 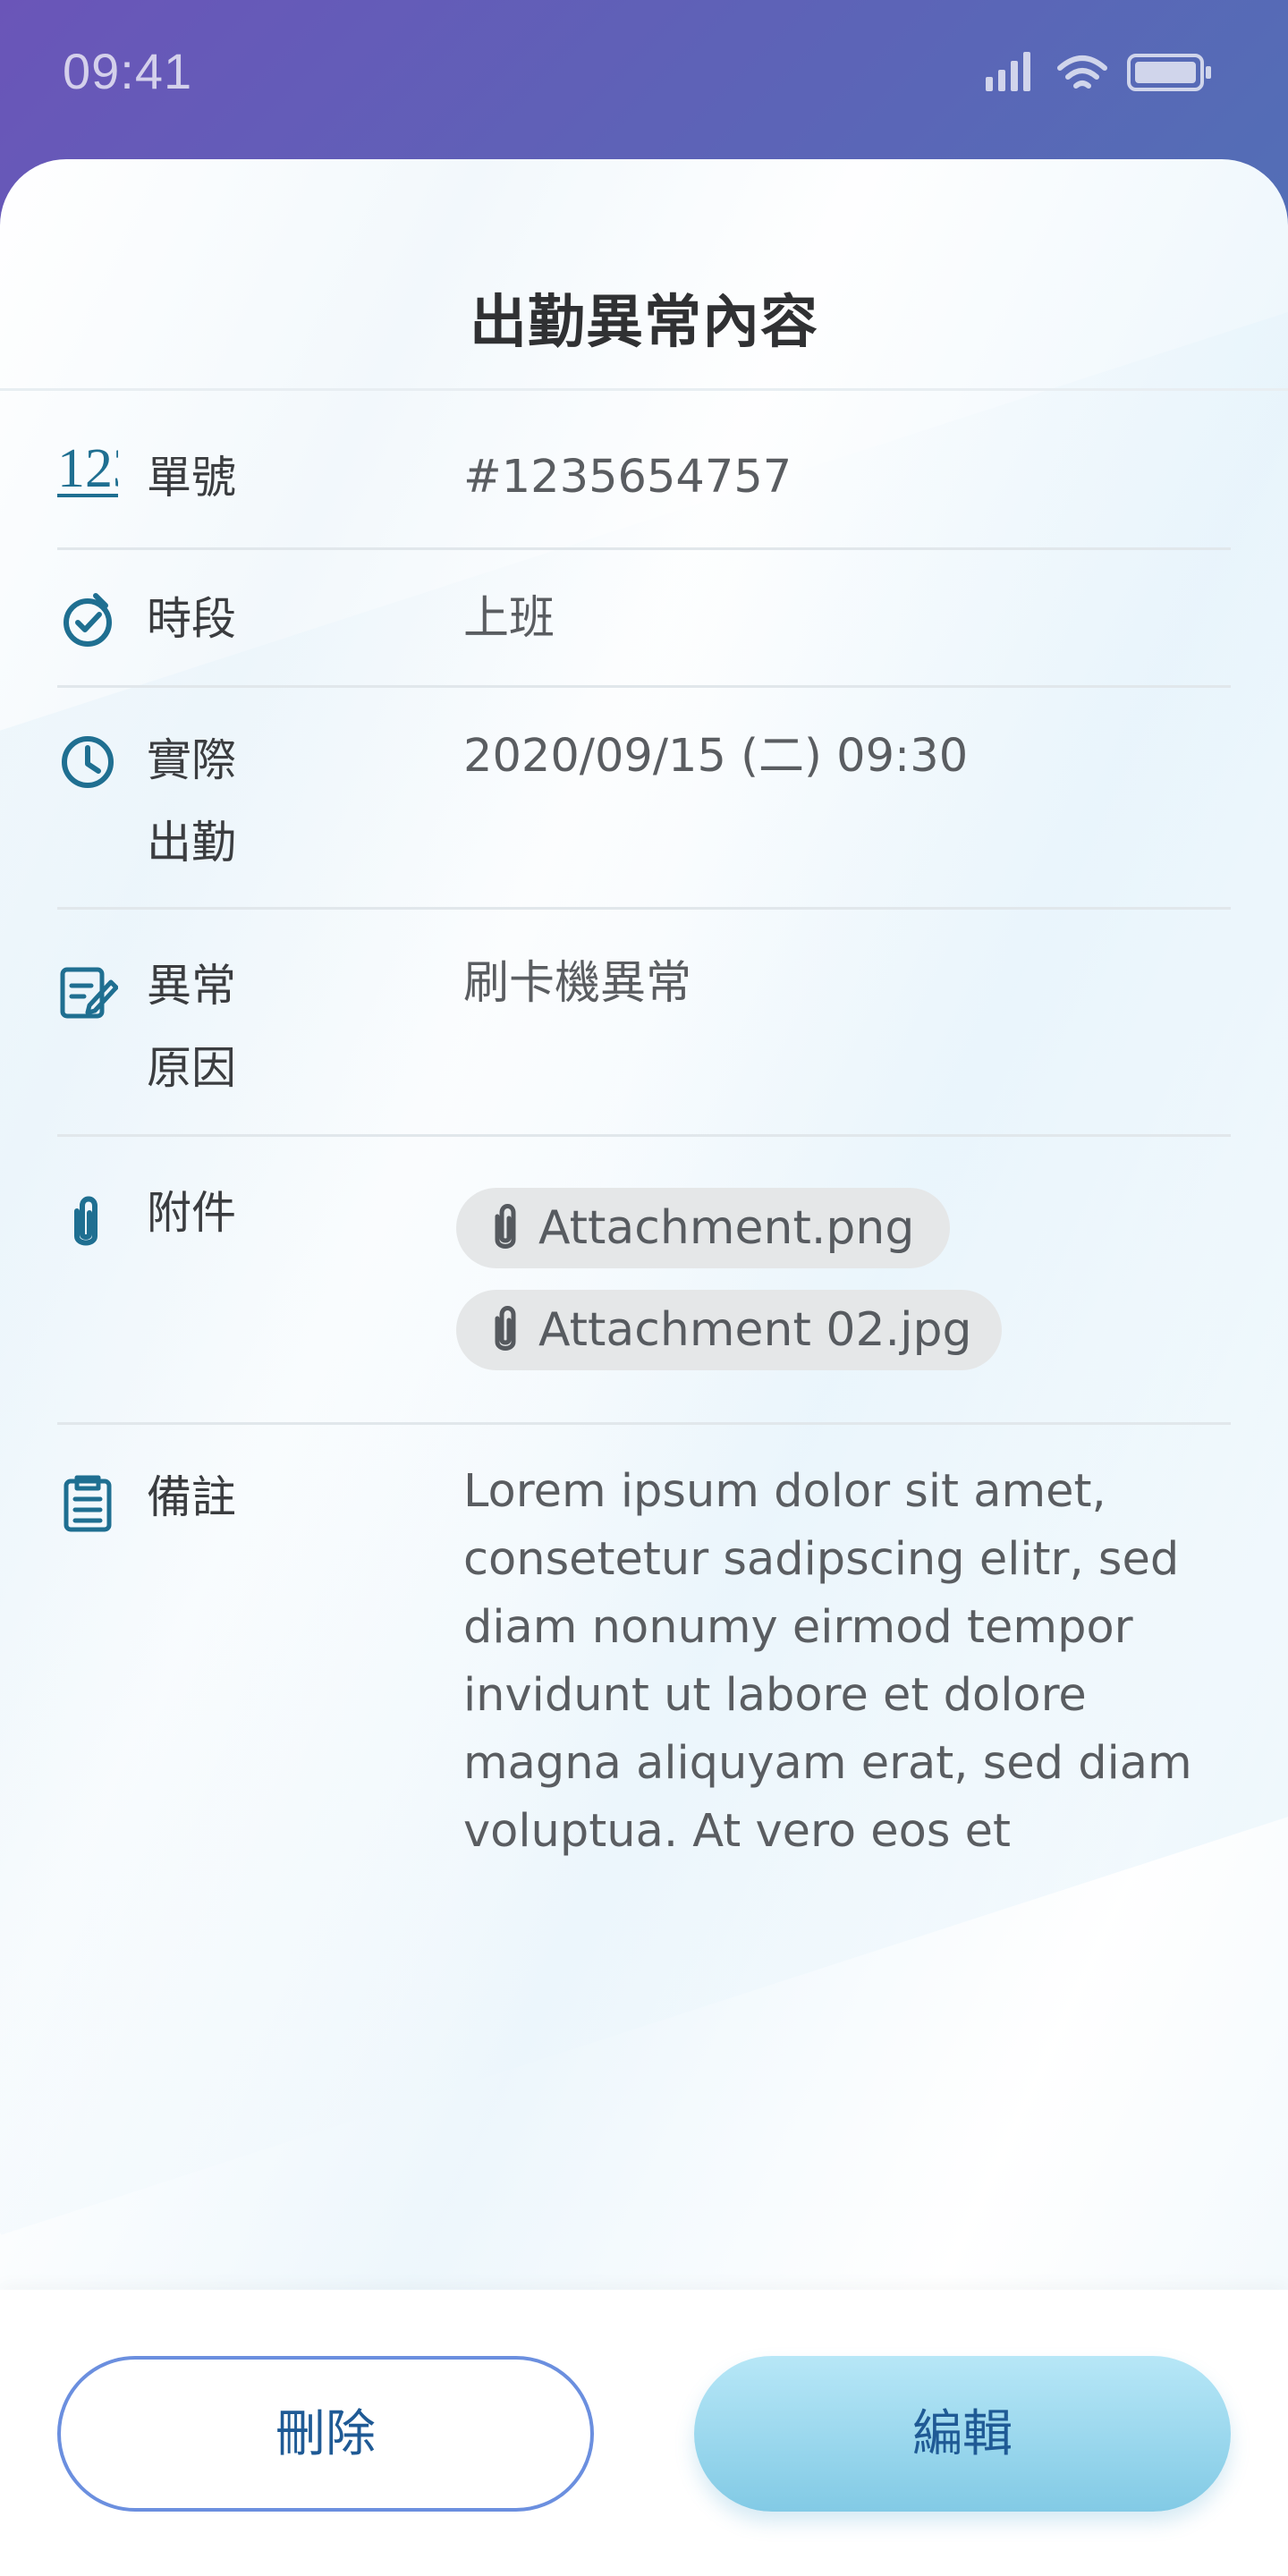 I want to click on actual-attendance-row: 實際 出勤 2020/09/15 (二) 09:30, so click(x=644, y=798).